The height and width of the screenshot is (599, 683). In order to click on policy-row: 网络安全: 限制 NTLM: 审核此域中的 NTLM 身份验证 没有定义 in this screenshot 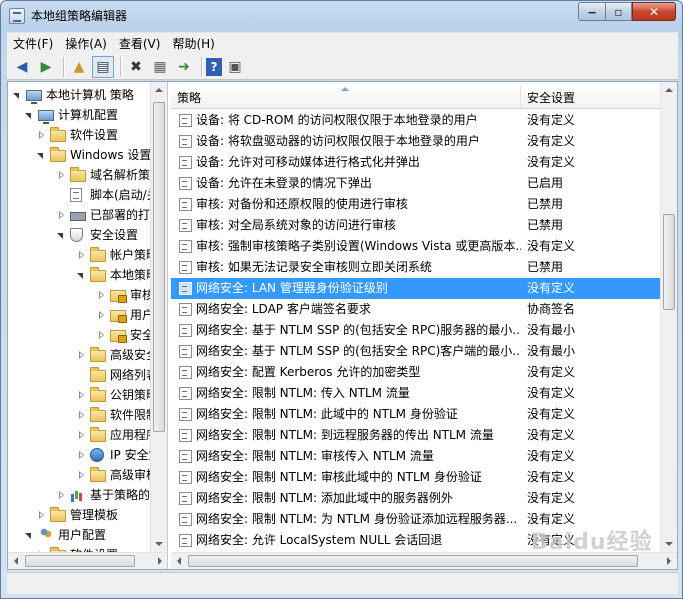, I will do `click(415, 477)`.